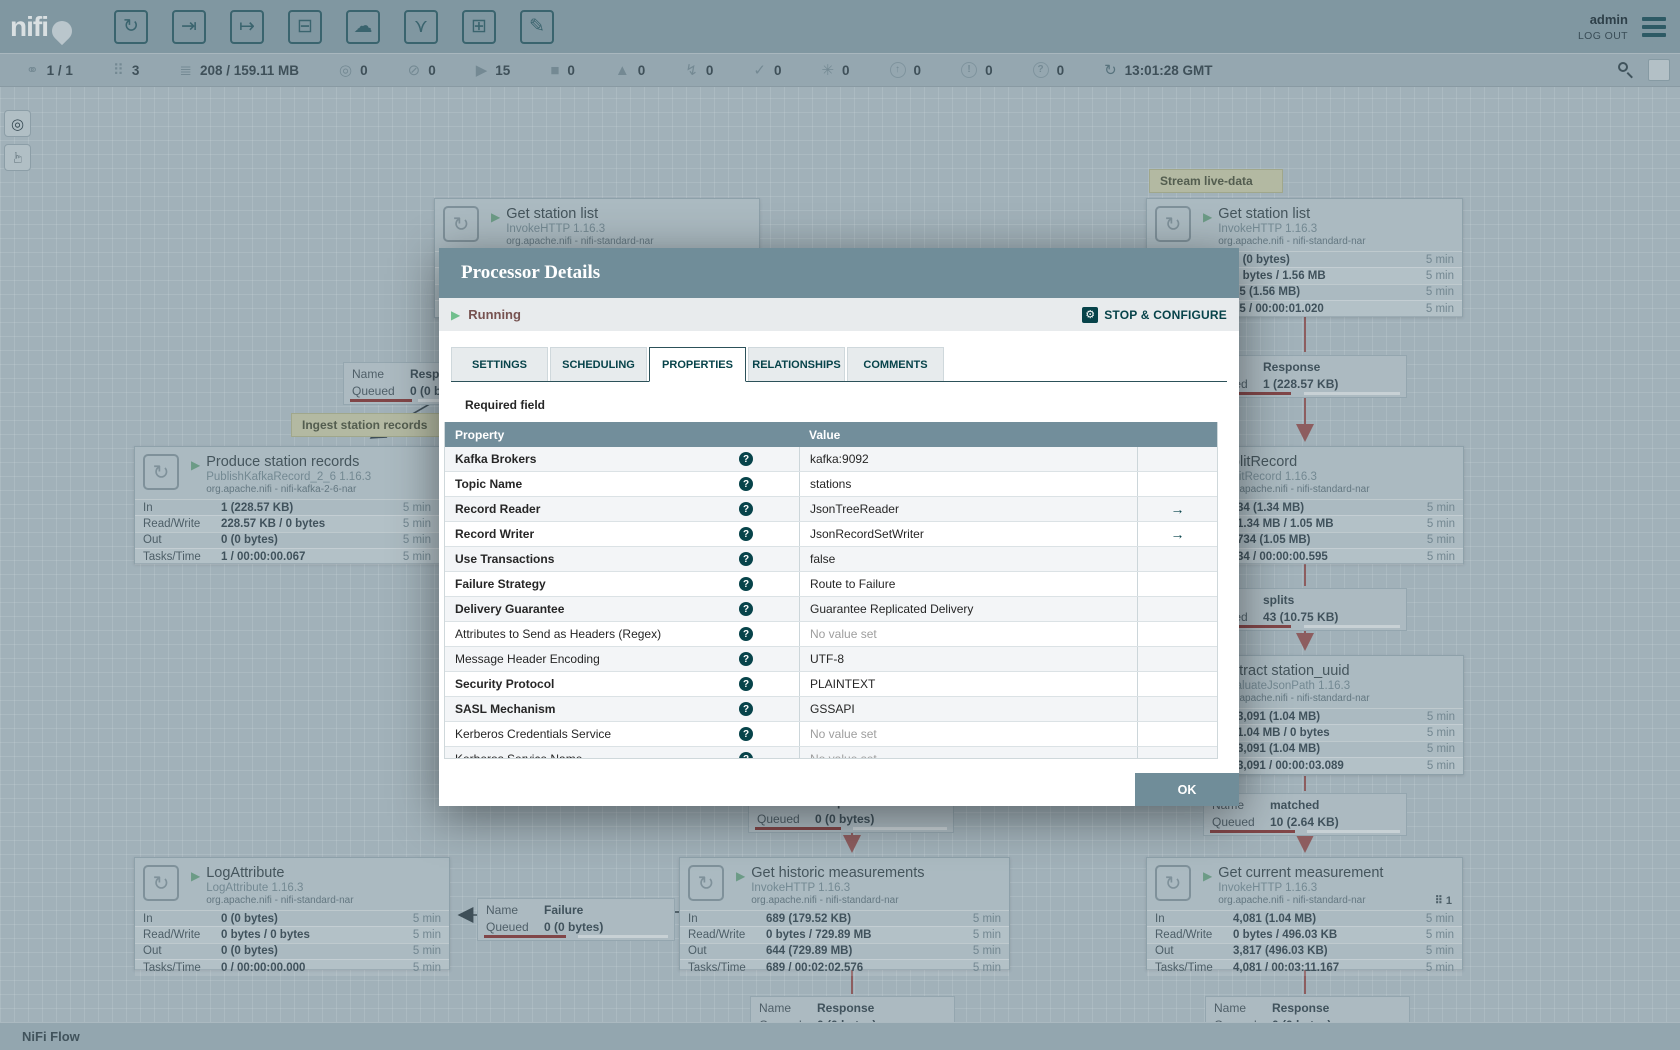  Describe the element at coordinates (854, 509) in the screenshot. I see `property-value: JsonTreeReader` at that location.